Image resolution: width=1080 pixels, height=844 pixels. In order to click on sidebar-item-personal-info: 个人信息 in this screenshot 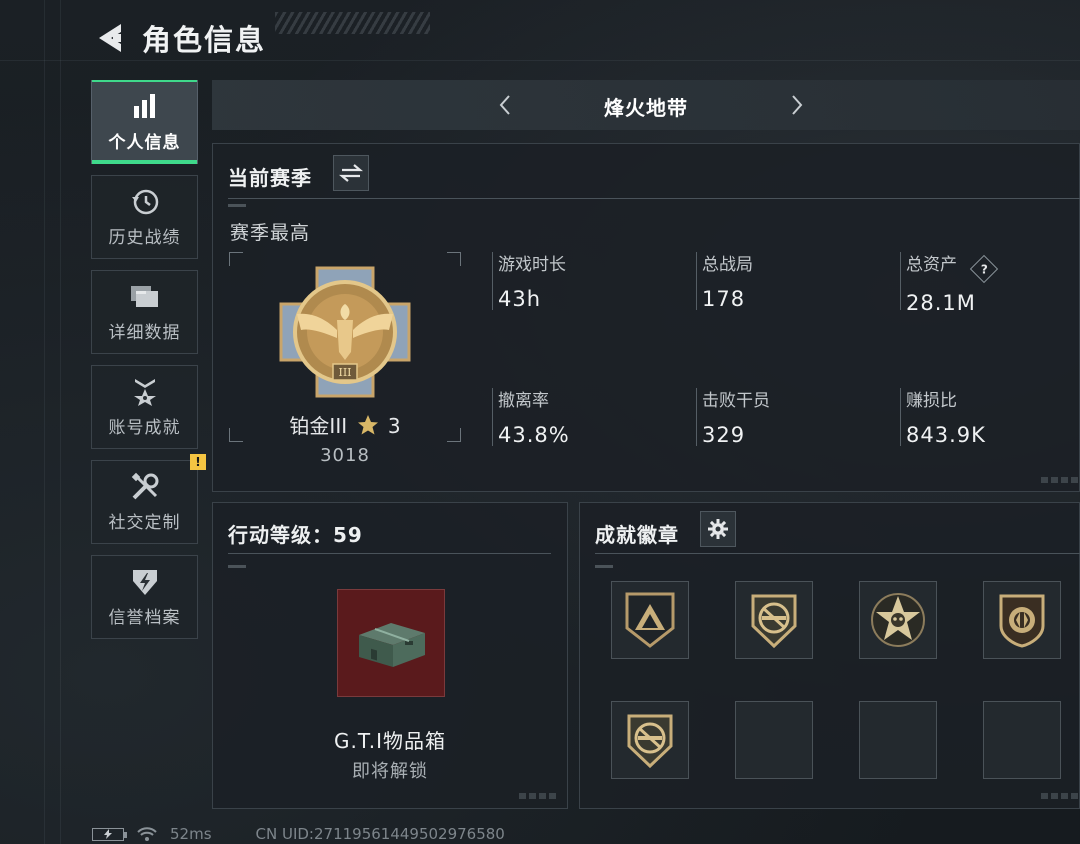, I will do `click(144, 122)`.